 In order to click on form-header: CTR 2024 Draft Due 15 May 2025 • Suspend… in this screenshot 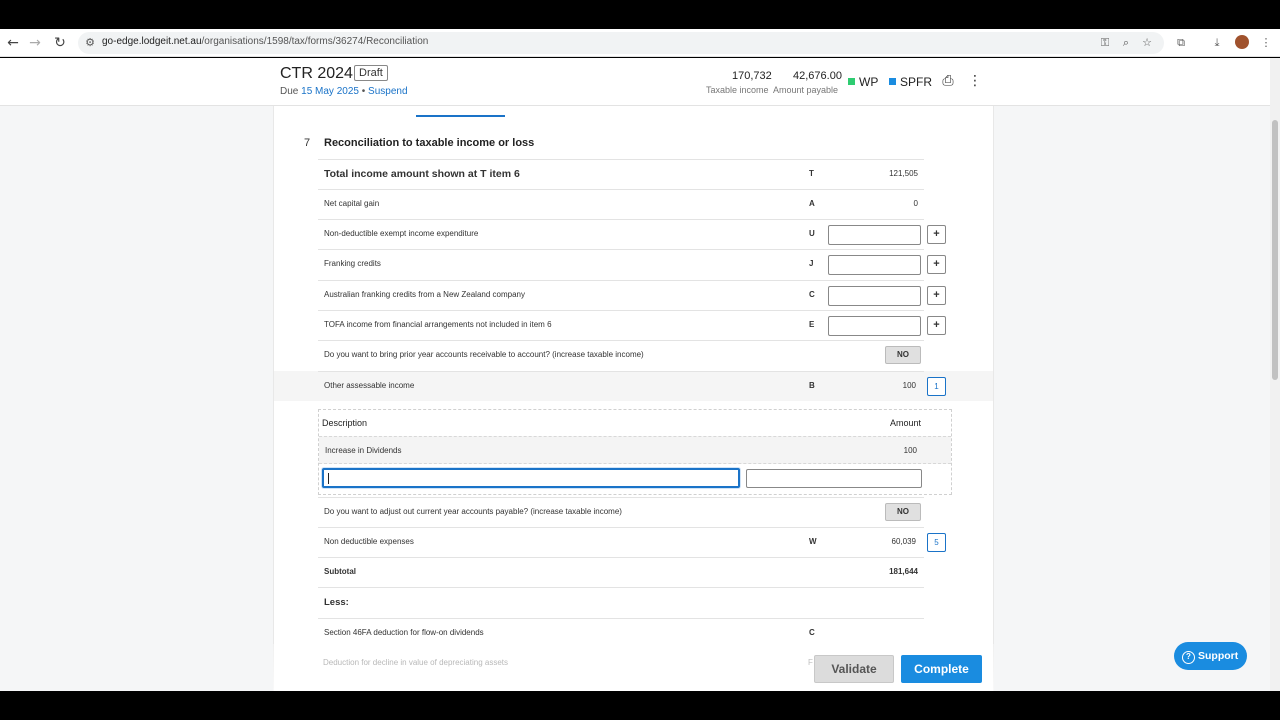, I will do `click(635, 82)`.